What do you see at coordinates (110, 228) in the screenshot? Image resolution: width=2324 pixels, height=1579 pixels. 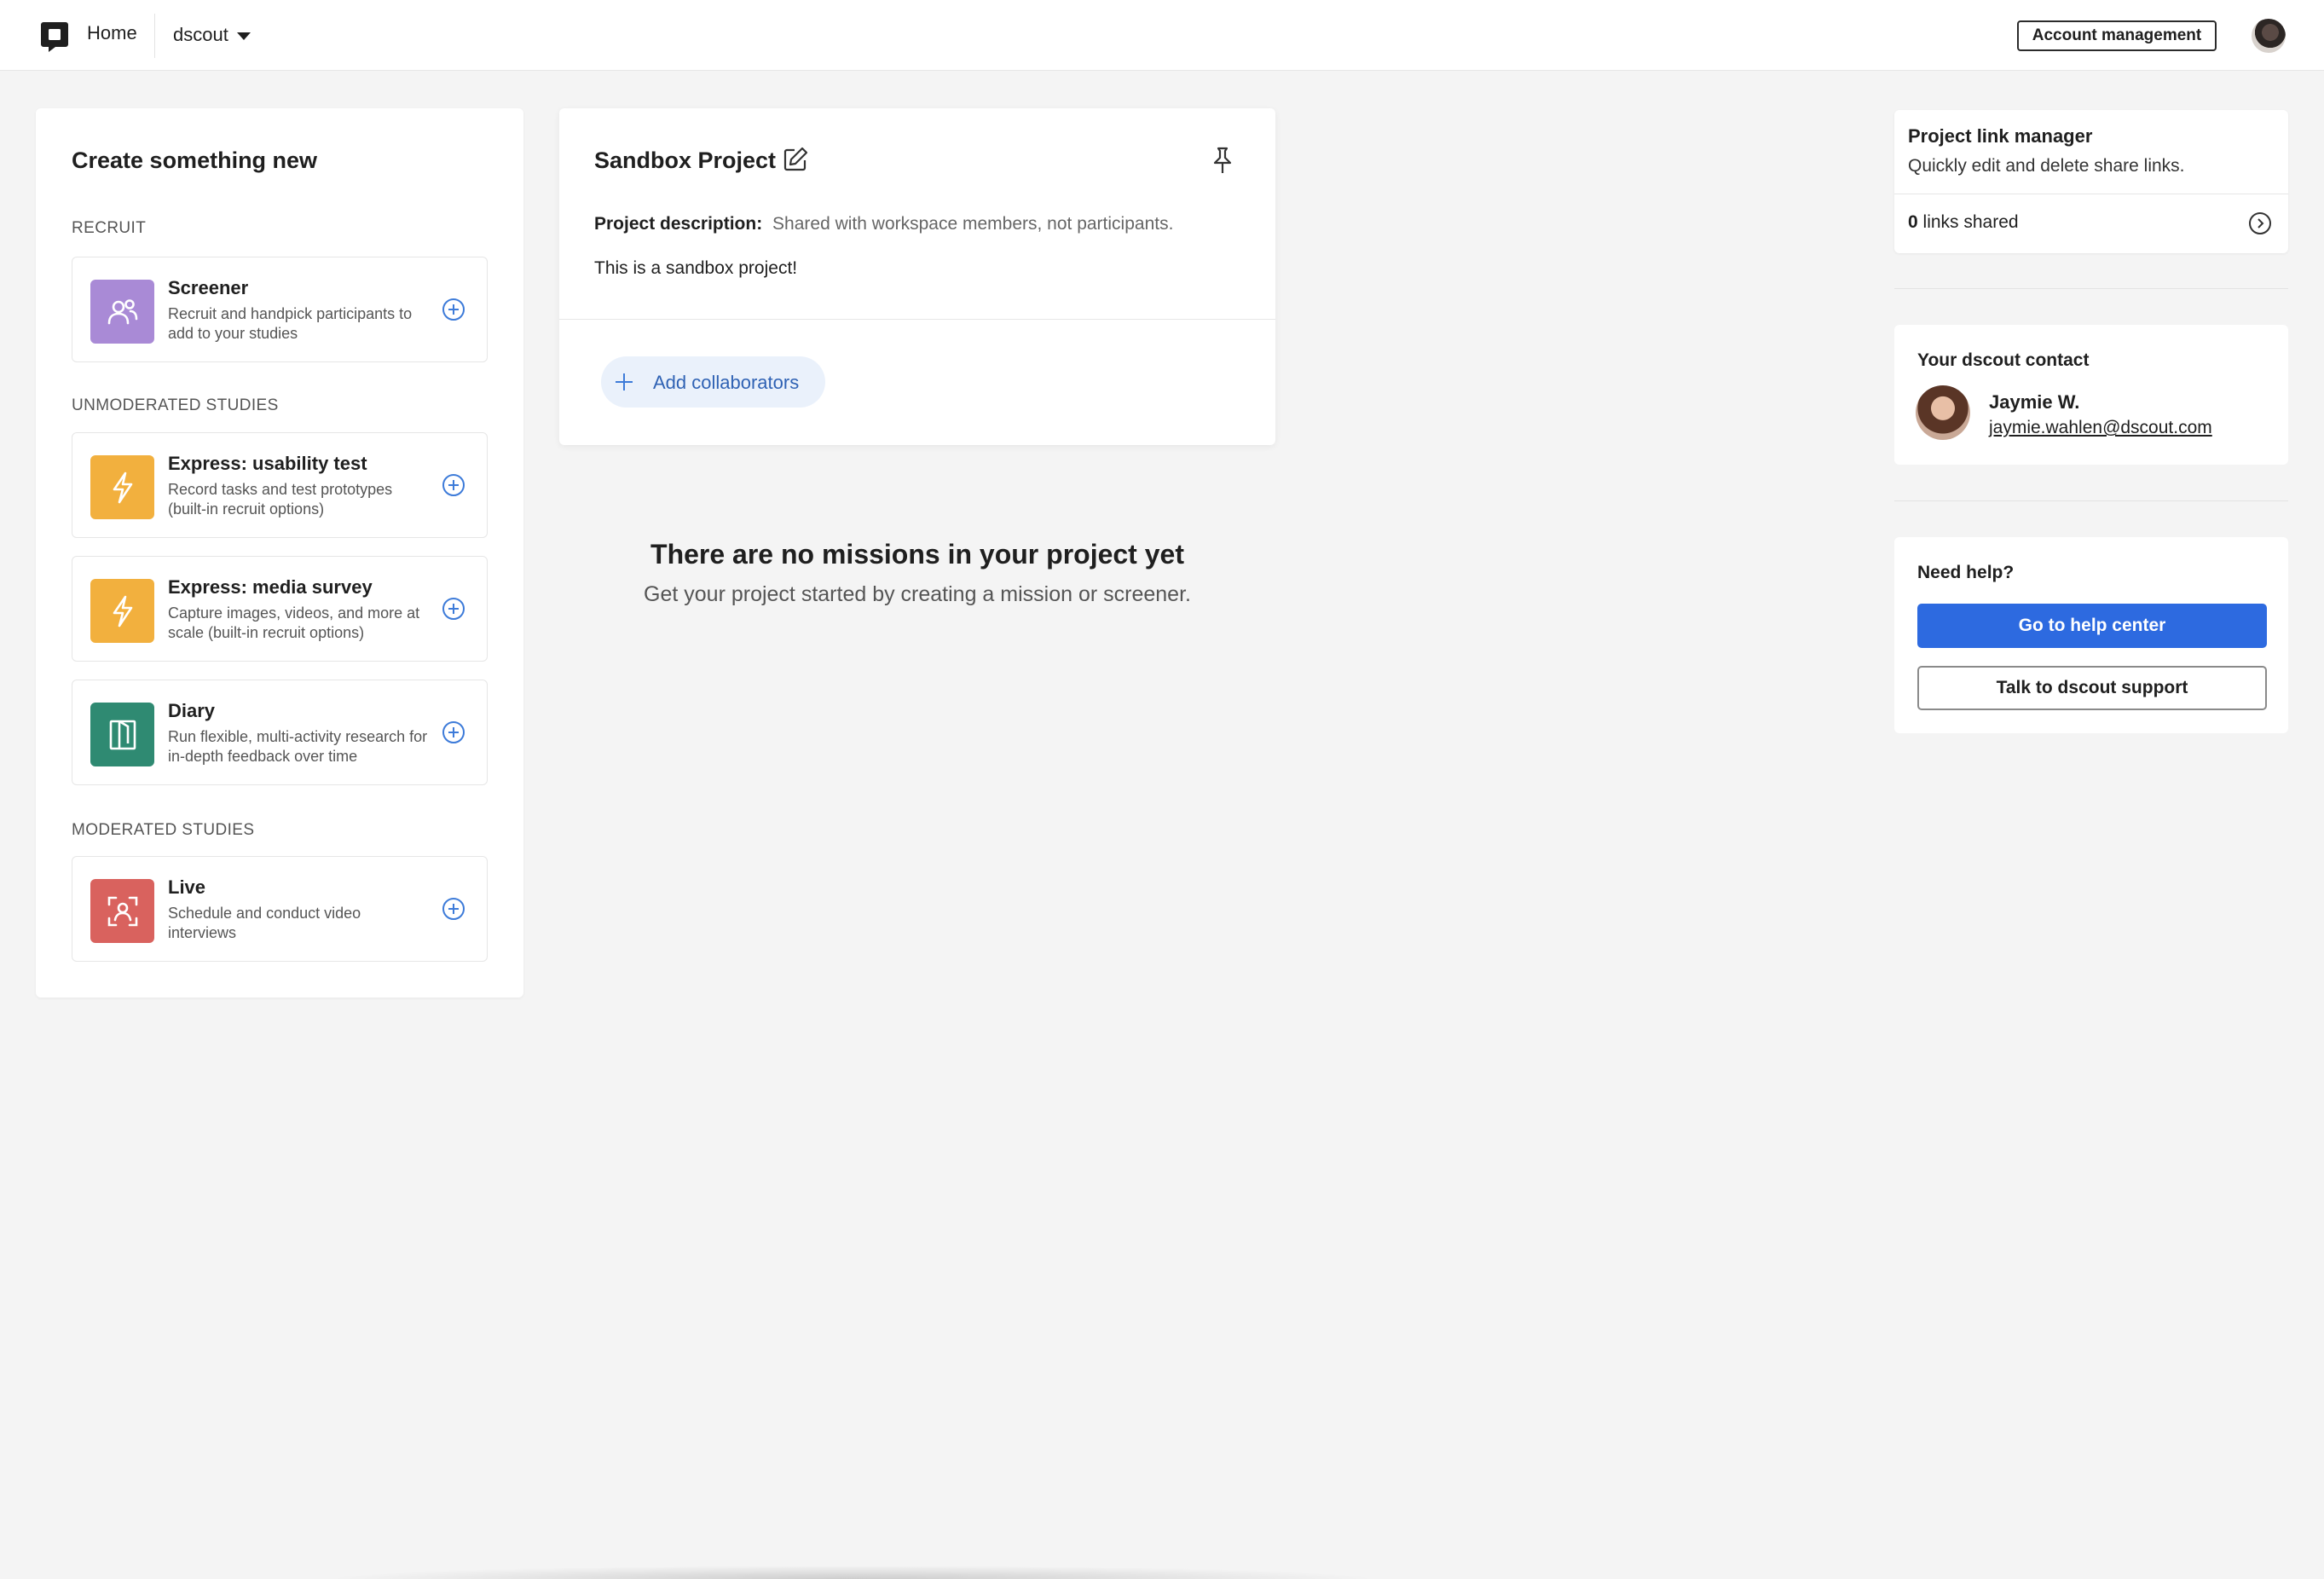 I see `section-label-recruit: RECRUIT` at bounding box center [110, 228].